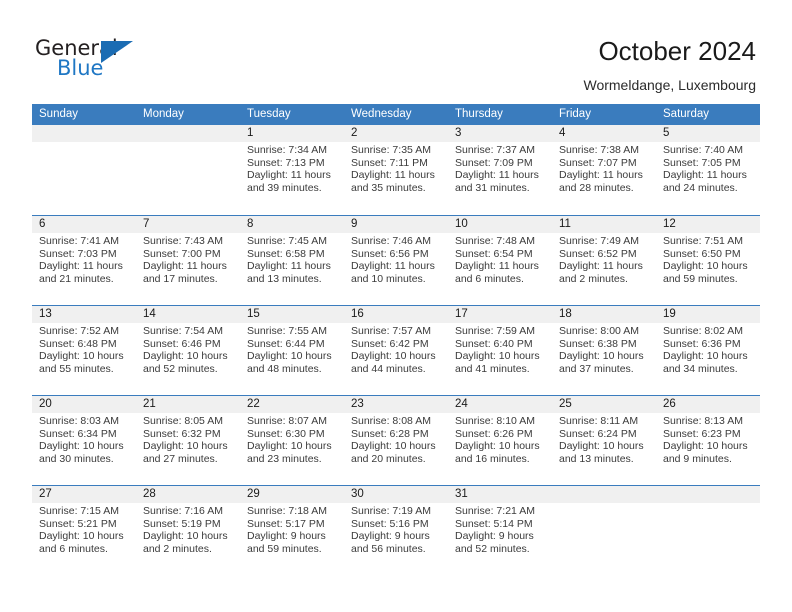 Image resolution: width=792 pixels, height=612 pixels. I want to click on day-number: 21, so click(188, 404).